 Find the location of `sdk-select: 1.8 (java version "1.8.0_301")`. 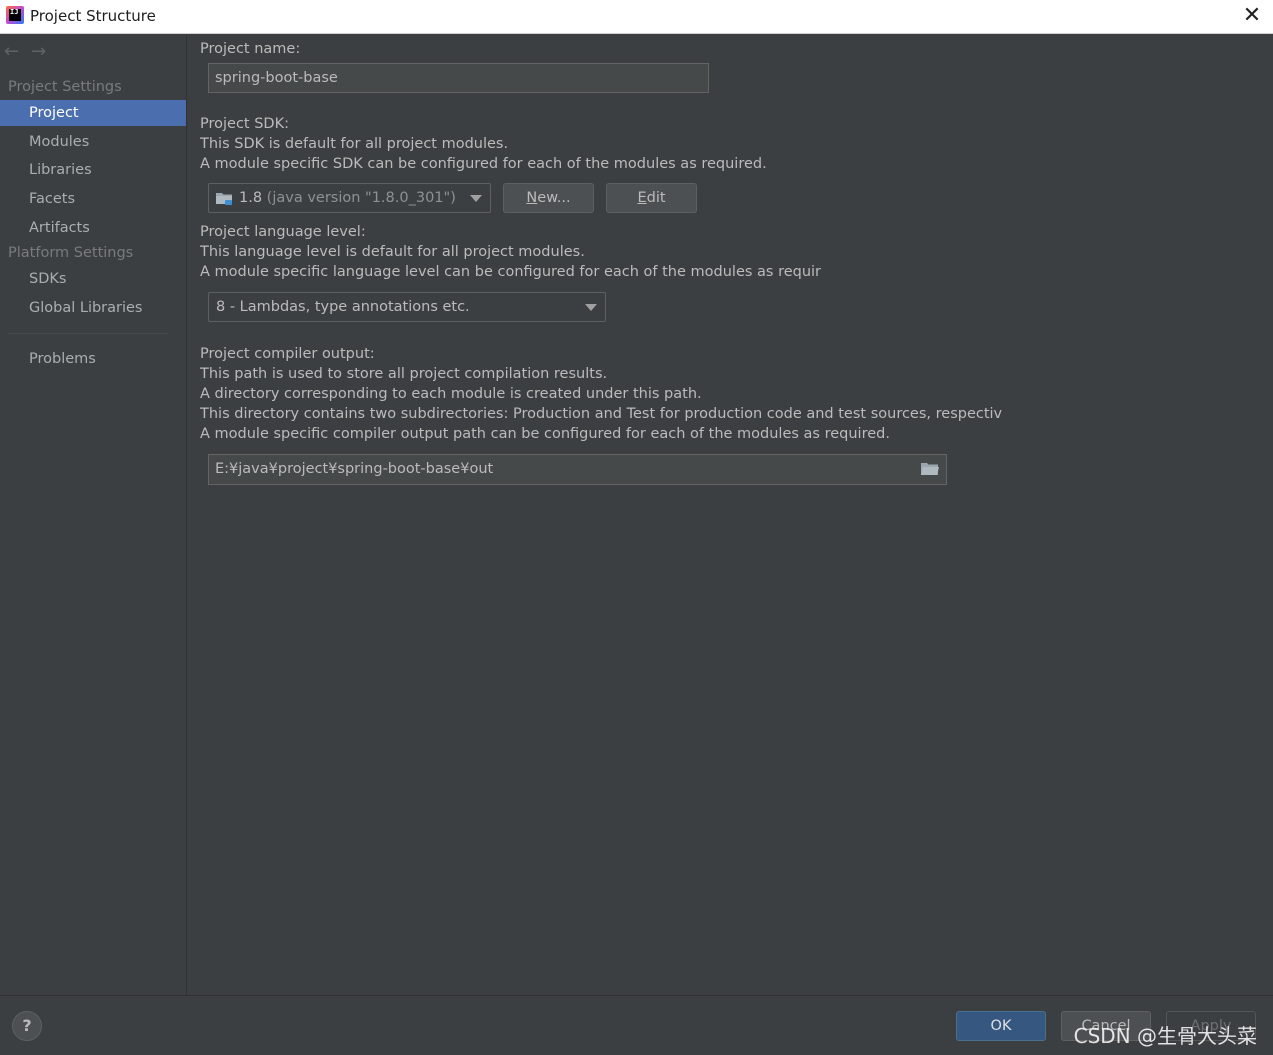

sdk-select: 1.8 (java version "1.8.0_301") is located at coordinates (349, 198).